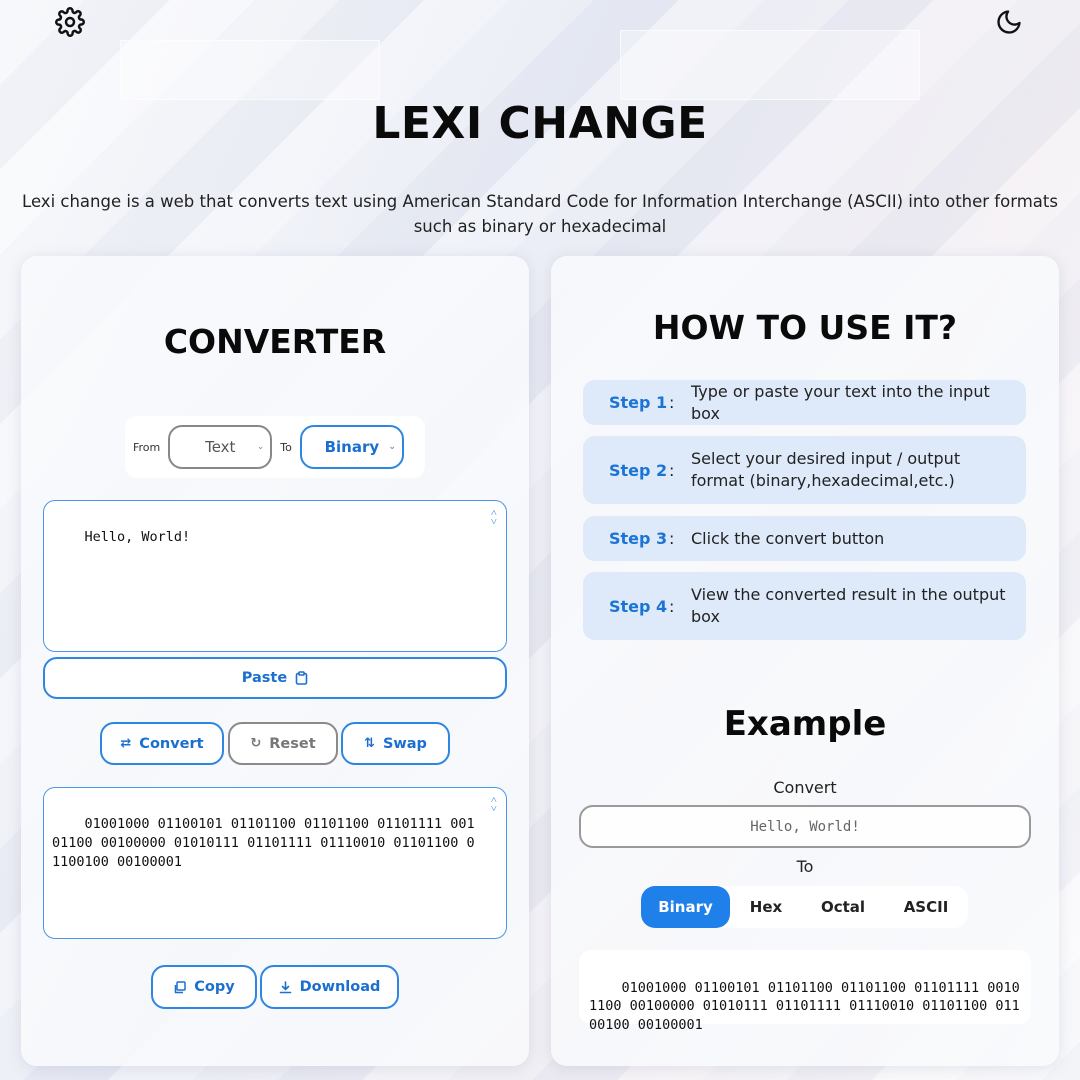  I want to click on step-label: Step 1, so click(638, 402).